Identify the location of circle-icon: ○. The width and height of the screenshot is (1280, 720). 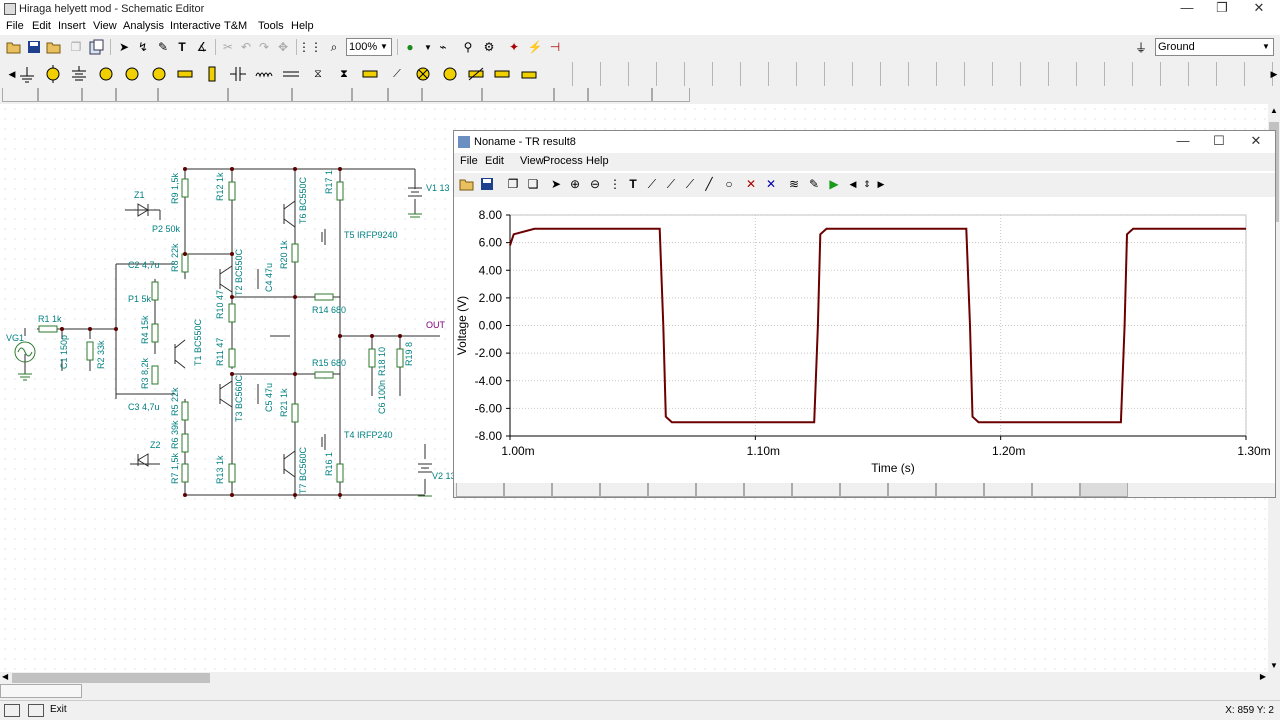
(729, 184).